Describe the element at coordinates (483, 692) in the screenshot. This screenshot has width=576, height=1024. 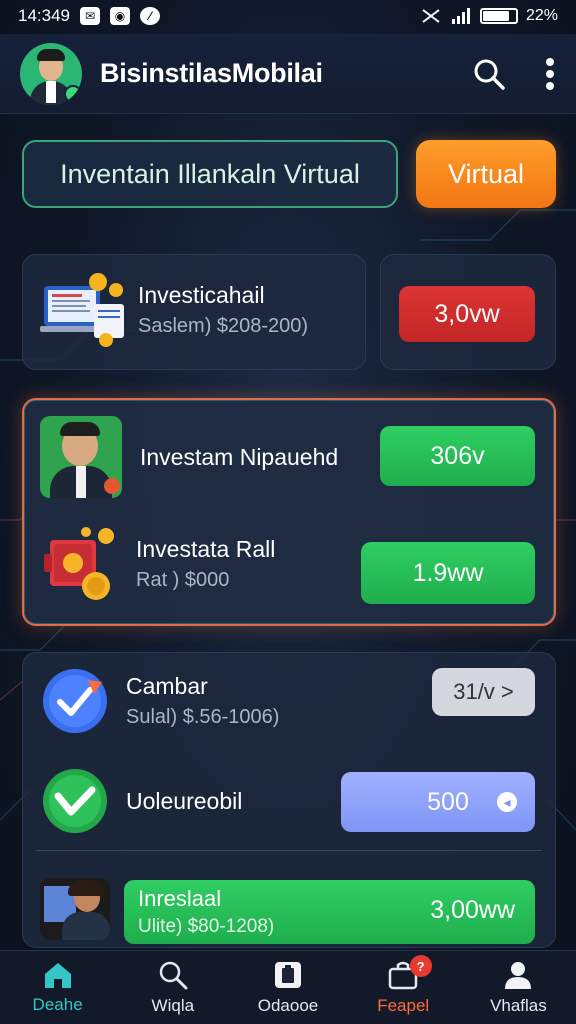
I see `investment-value-button: 31/v >` at that location.